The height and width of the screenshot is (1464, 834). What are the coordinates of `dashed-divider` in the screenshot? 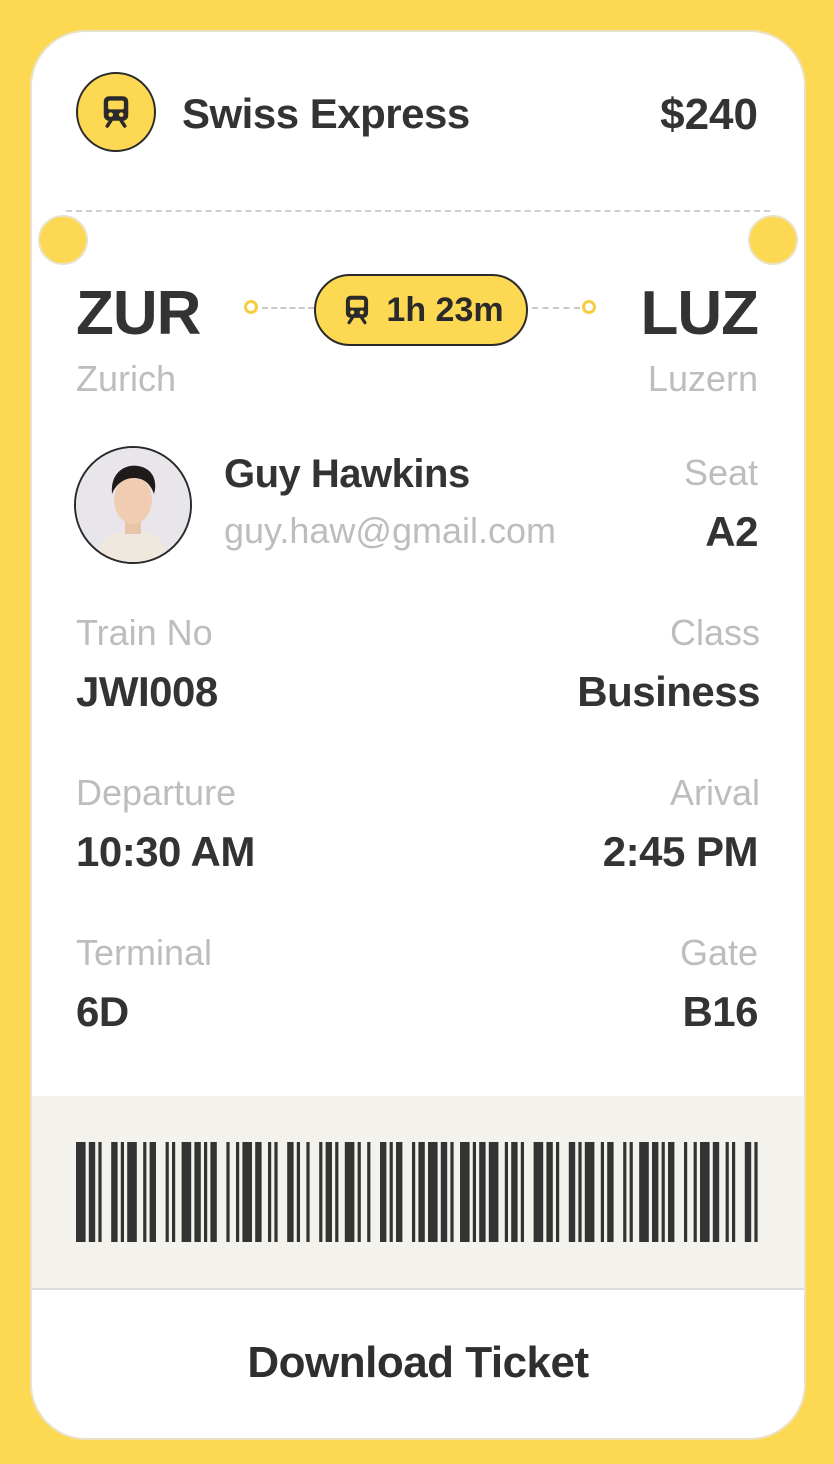 It's located at (418, 211).